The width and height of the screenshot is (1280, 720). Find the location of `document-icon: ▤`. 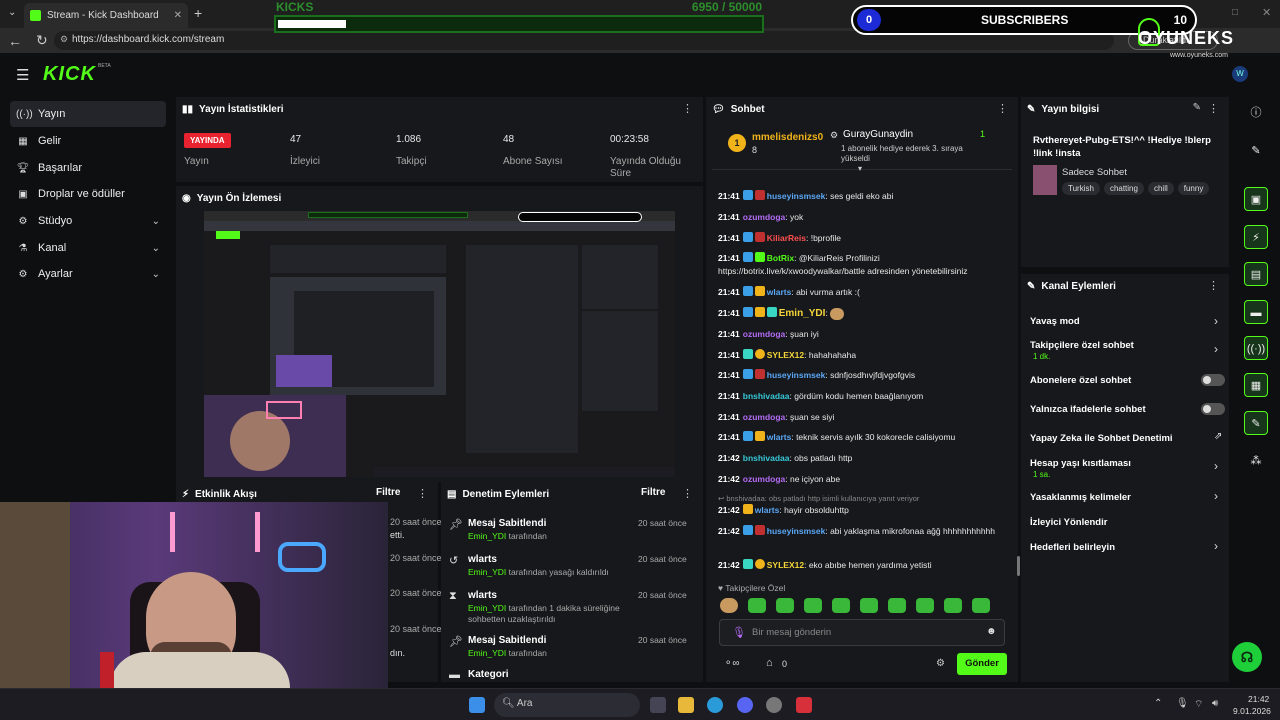

document-icon: ▤ is located at coordinates (1256, 274).